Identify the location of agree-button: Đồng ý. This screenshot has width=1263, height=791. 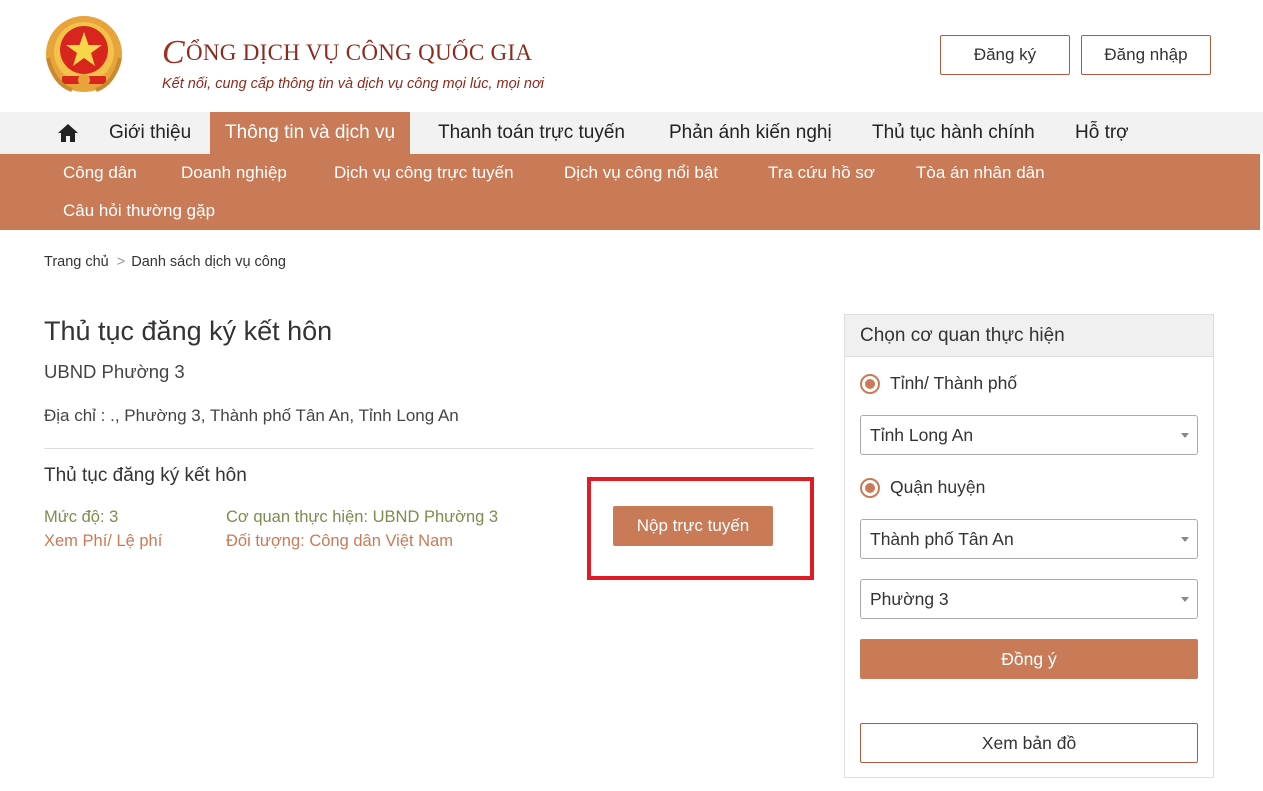
(1029, 659).